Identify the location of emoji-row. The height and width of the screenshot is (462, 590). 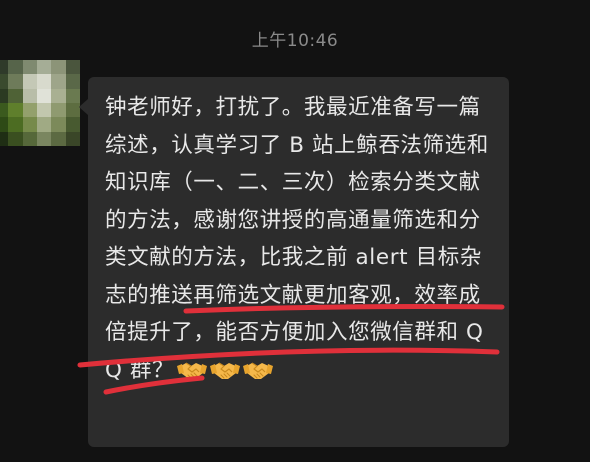
(224, 370).